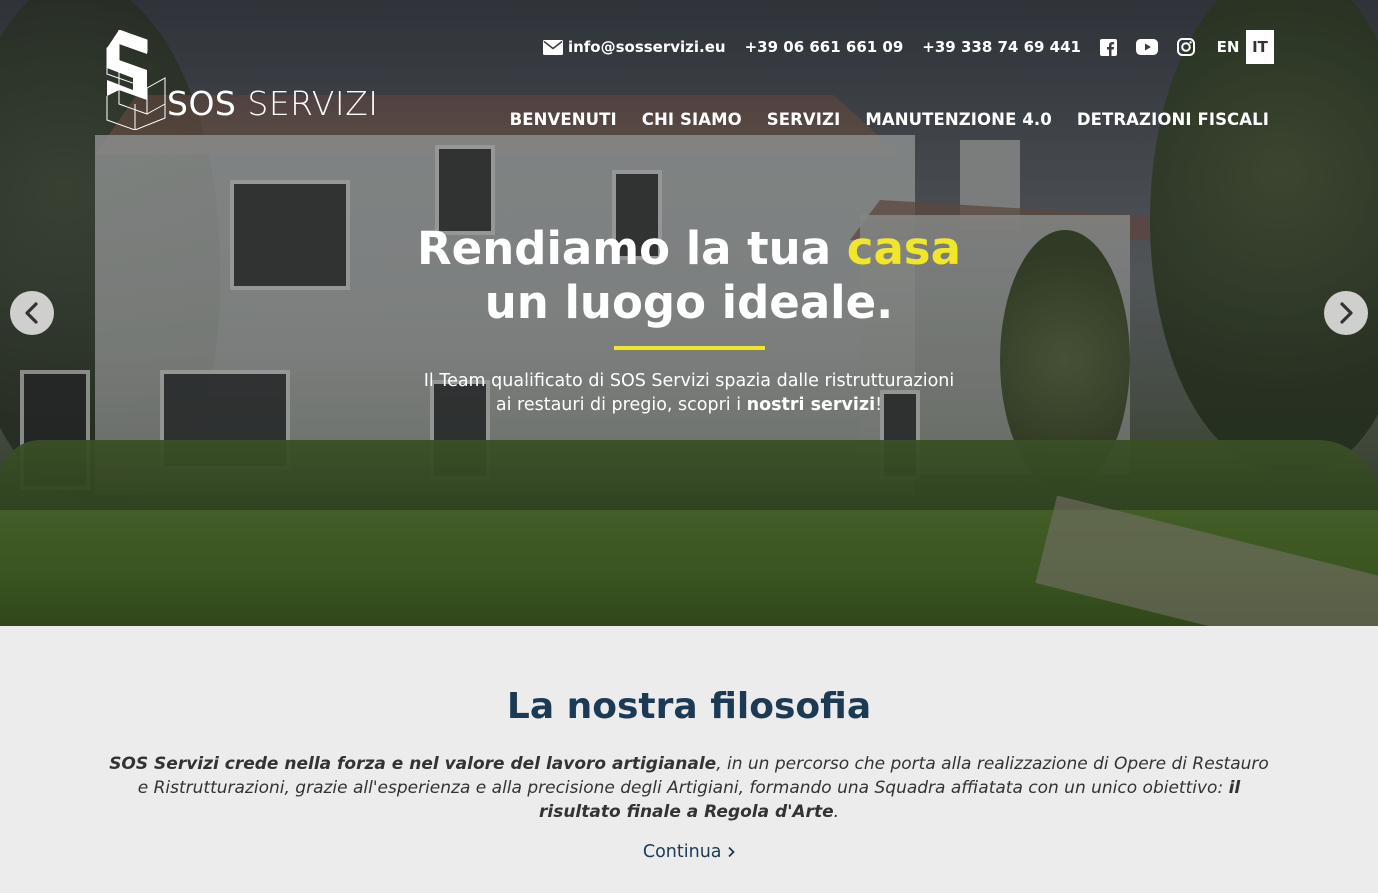 The width and height of the screenshot is (1378, 893). Describe the element at coordinates (646, 47) in the screenshot. I see `email-text: info@sosservizi.eu` at that location.